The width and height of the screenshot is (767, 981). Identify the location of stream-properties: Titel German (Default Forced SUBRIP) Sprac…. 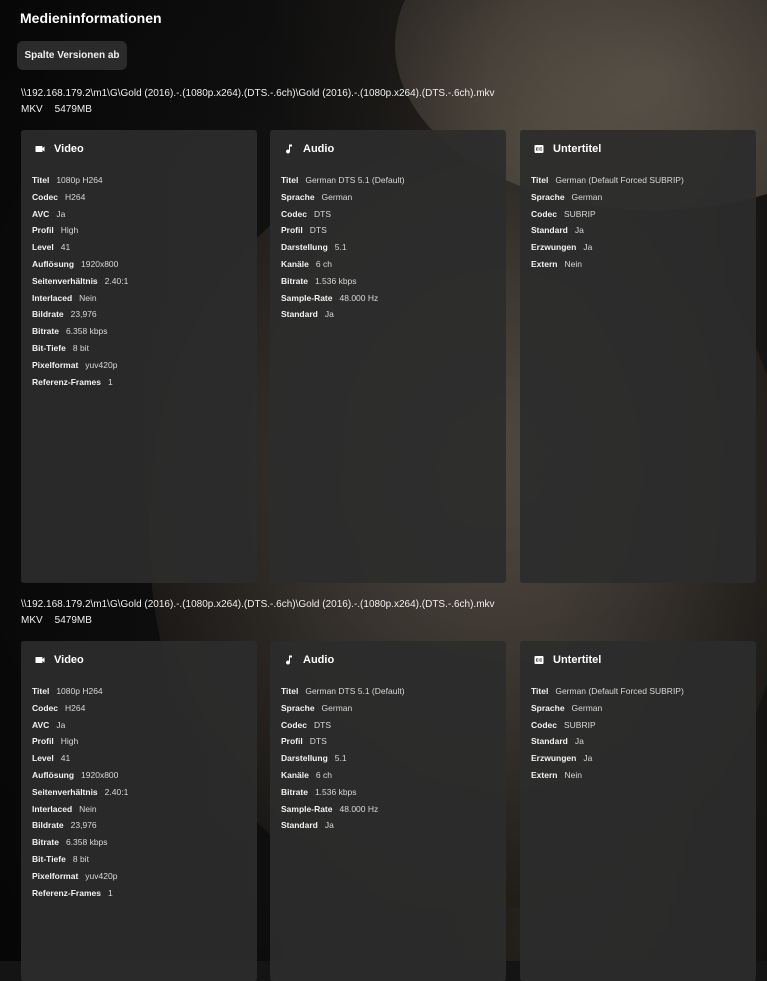
(607, 733).